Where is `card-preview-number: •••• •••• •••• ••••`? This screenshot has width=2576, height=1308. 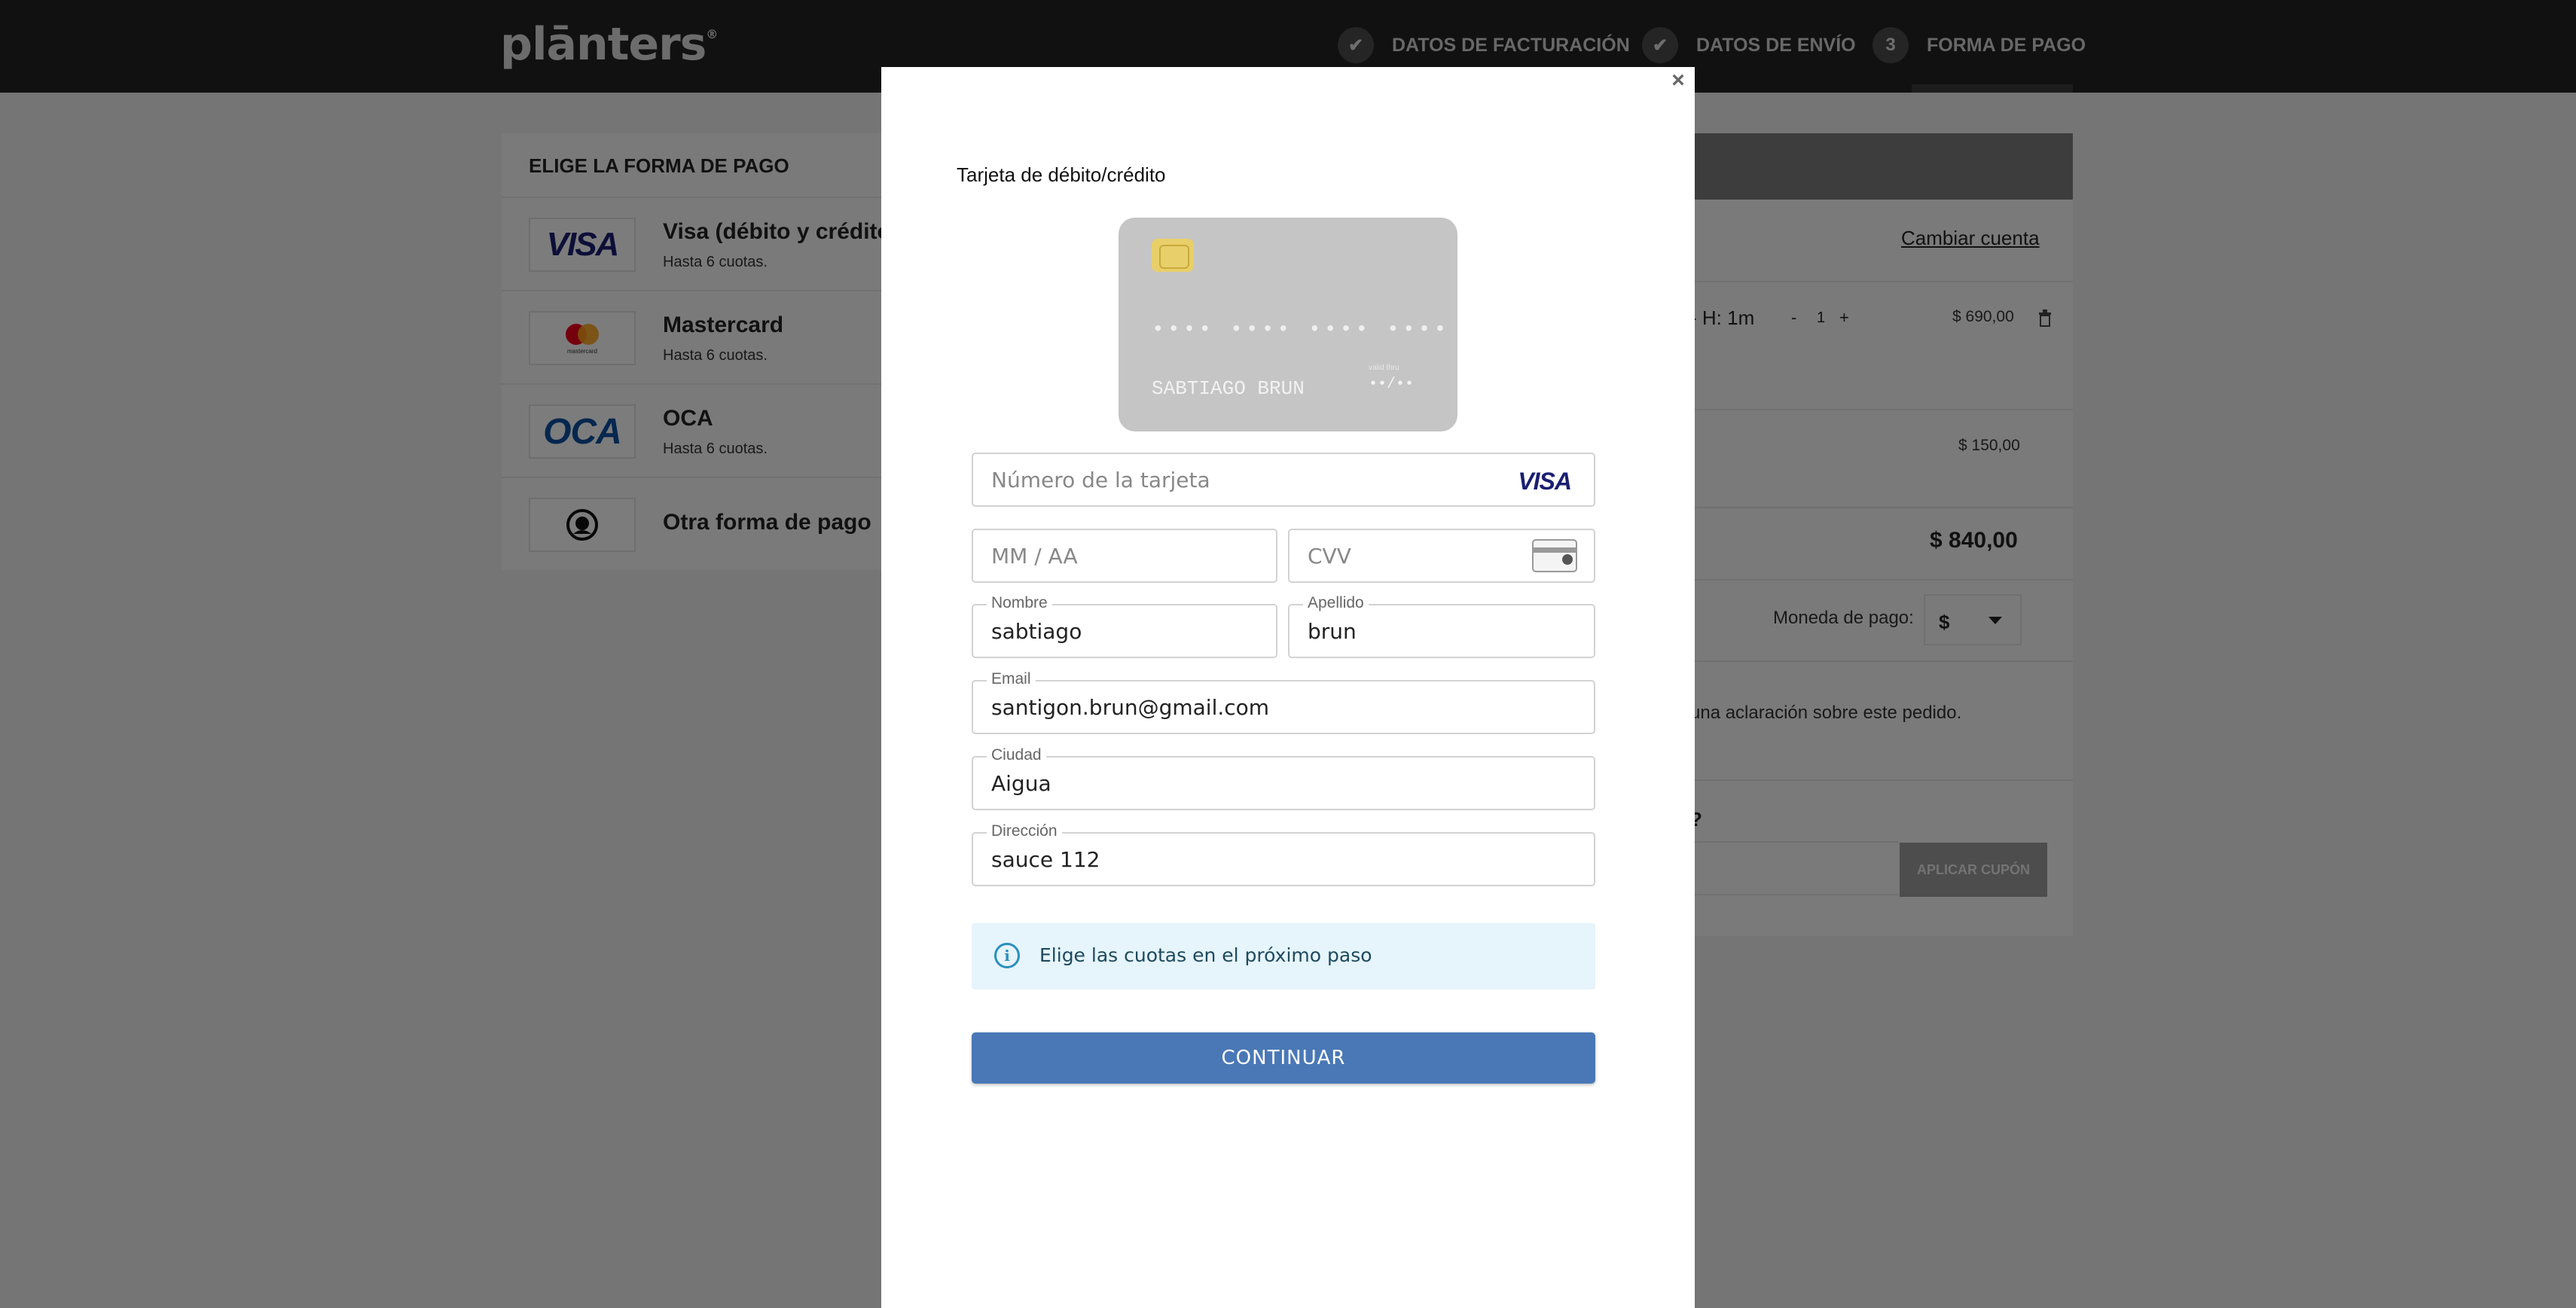 card-preview-number: •••• •••• •••• •••• is located at coordinates (1301, 330).